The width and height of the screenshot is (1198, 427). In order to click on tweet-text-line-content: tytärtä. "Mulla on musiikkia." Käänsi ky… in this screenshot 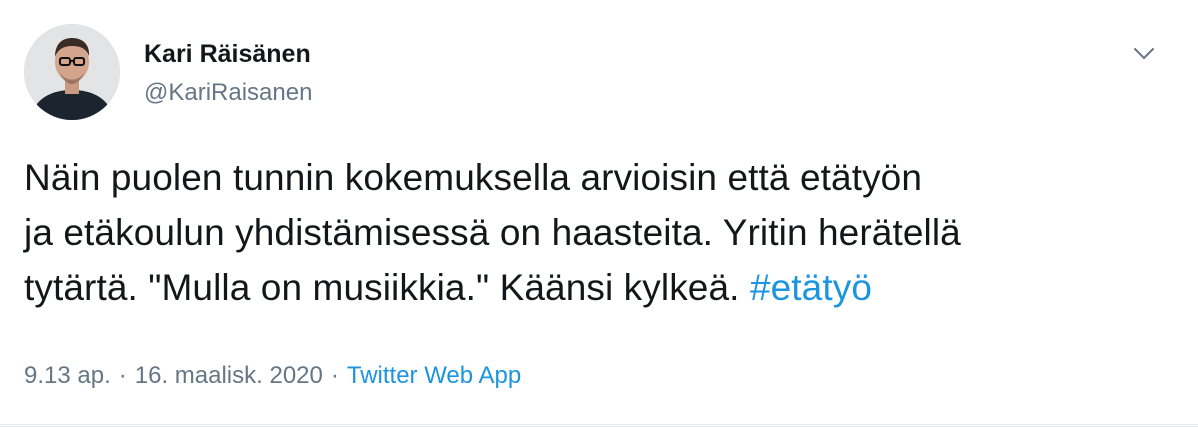, I will do `click(382, 287)`.